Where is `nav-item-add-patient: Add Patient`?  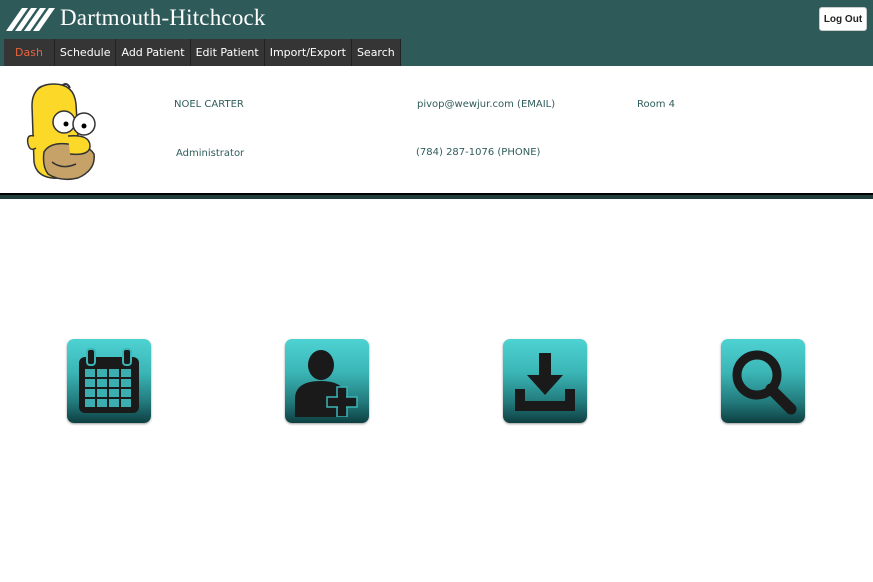
nav-item-add-patient: Add Patient is located at coordinates (153, 52).